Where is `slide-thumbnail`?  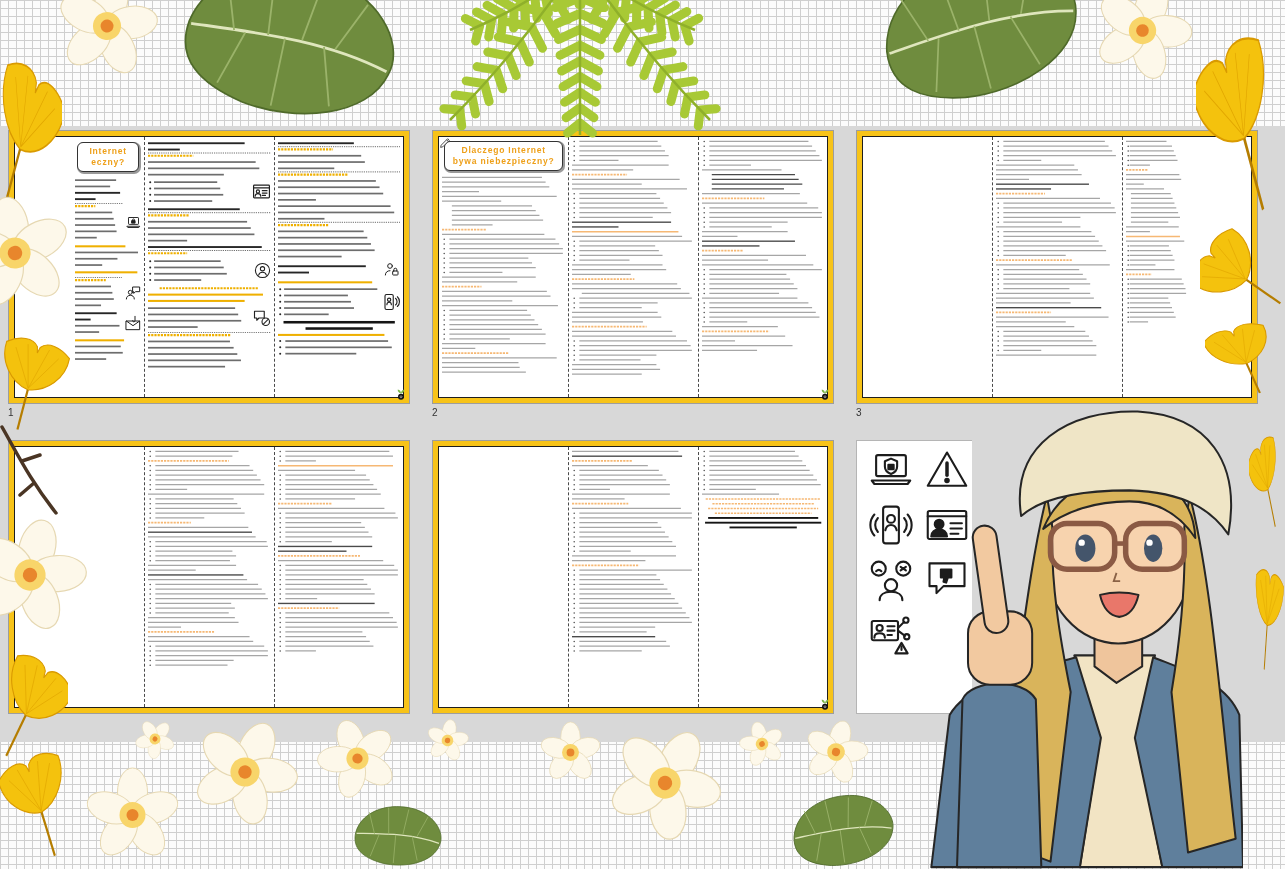 slide-thumbnail is located at coordinates (914, 577).